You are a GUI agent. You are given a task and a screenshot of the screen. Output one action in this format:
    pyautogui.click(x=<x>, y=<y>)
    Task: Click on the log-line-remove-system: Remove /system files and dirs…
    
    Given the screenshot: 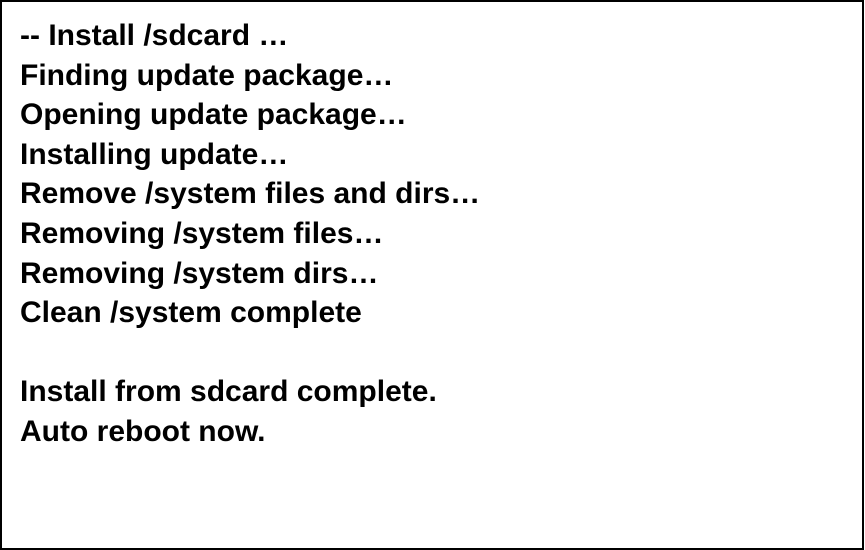 What is the action you would take?
    pyautogui.click(x=250, y=194)
    